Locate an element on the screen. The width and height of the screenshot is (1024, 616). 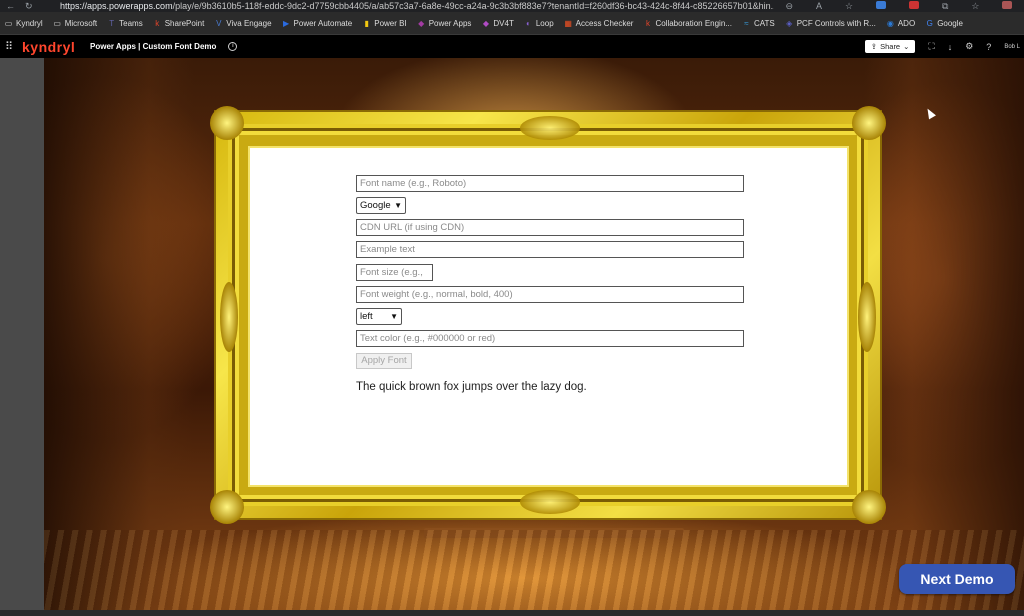
back-icon: ← is located at coordinates (15, 6).